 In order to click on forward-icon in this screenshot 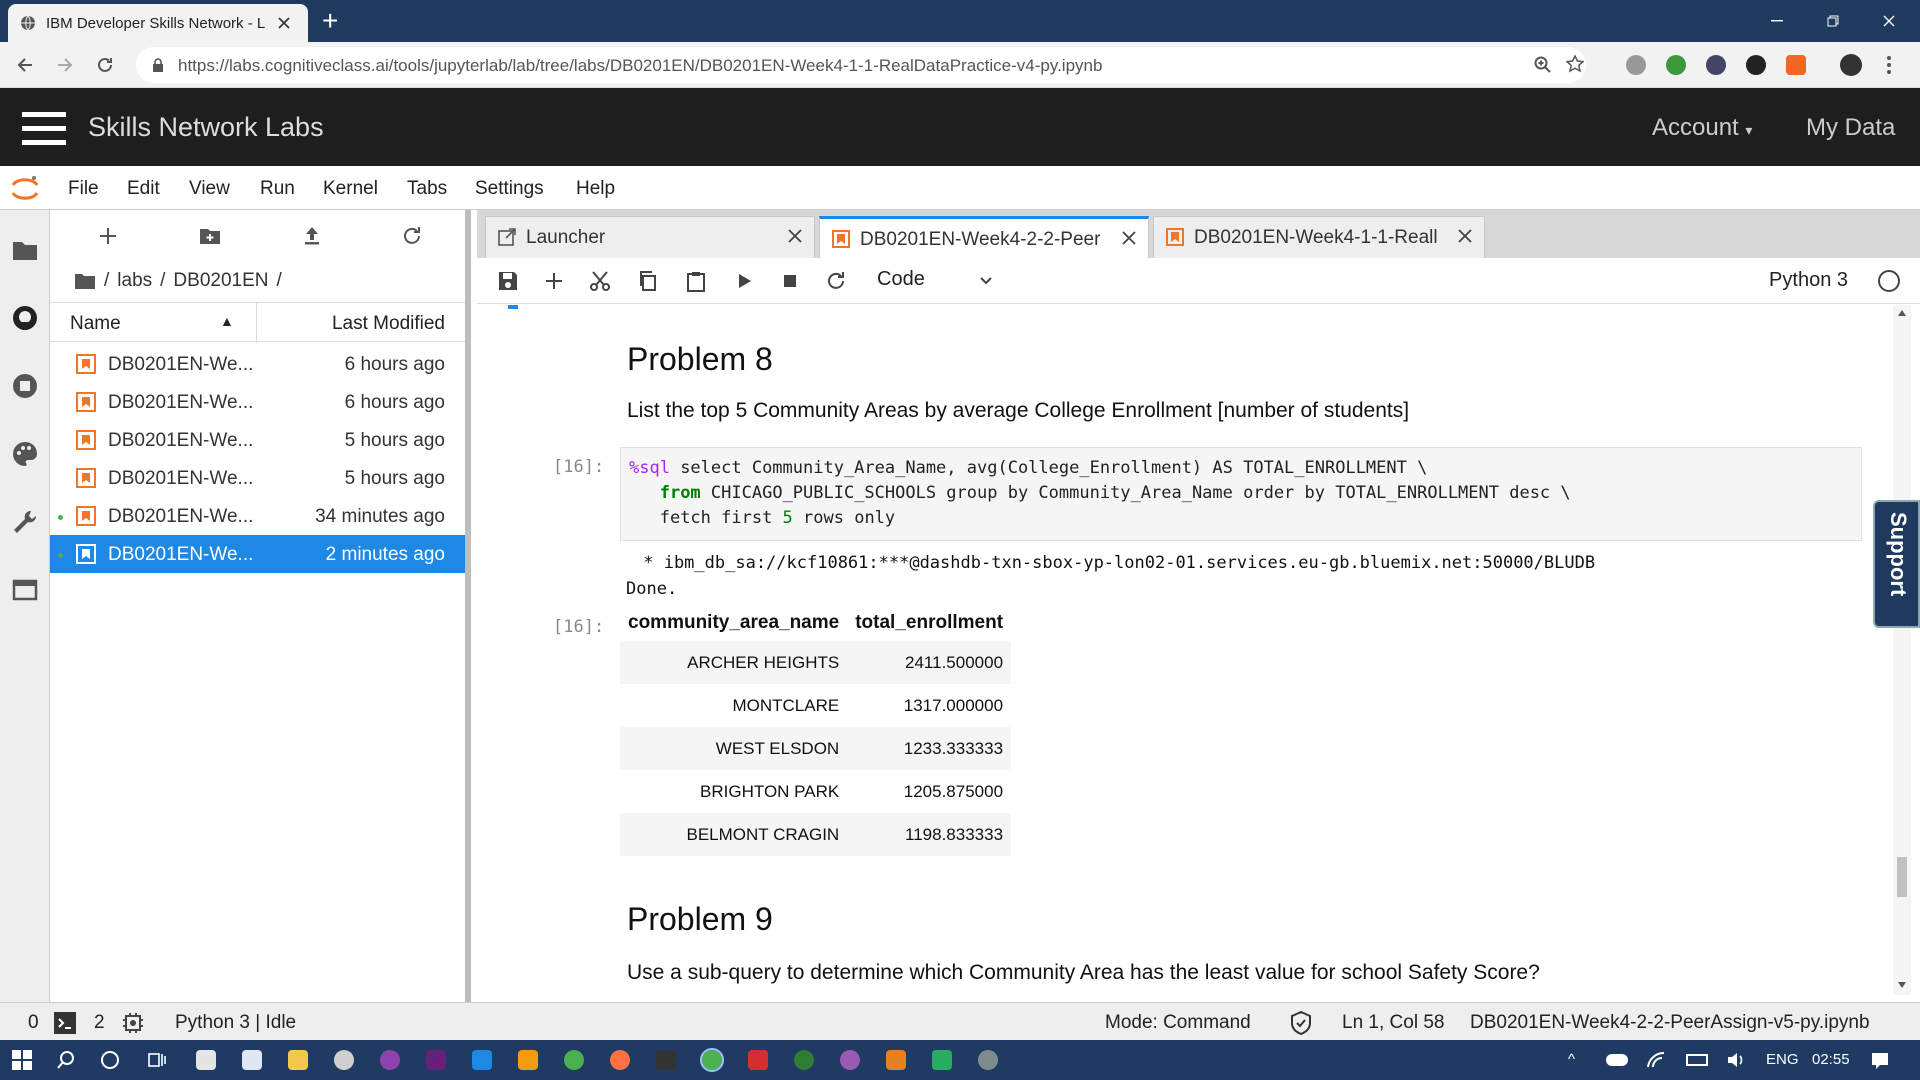, I will do `click(65, 65)`.